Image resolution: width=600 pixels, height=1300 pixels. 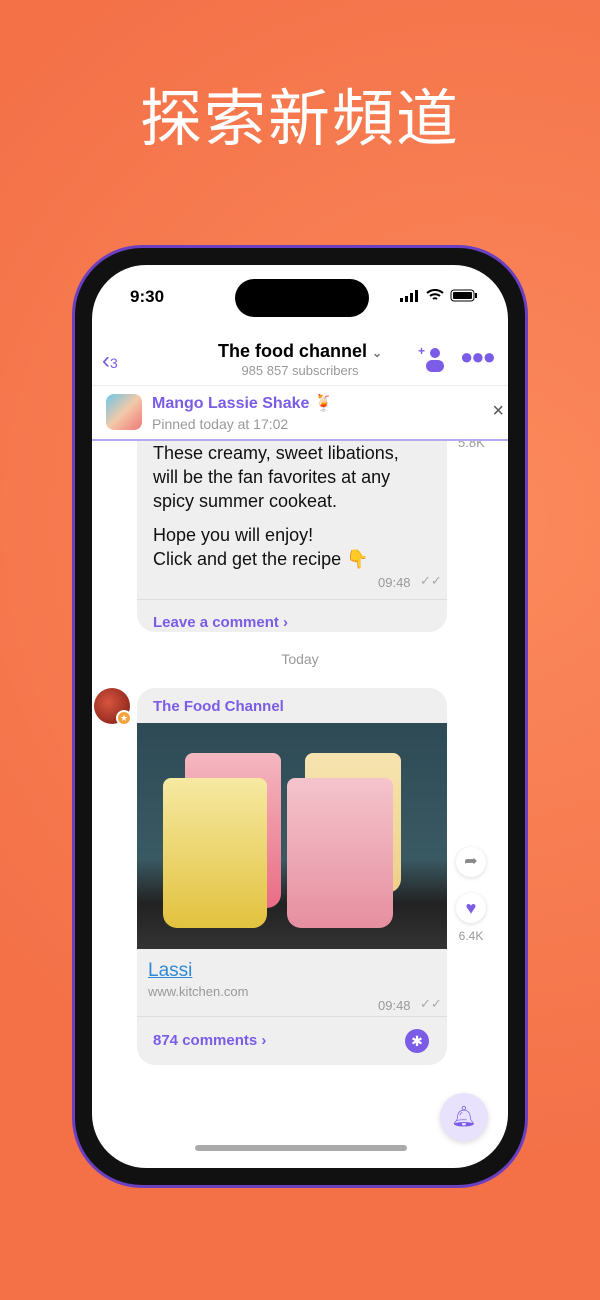 What do you see at coordinates (243, 403) in the screenshot?
I see `pinned-title: Mango Lassie Shake 🍹` at bounding box center [243, 403].